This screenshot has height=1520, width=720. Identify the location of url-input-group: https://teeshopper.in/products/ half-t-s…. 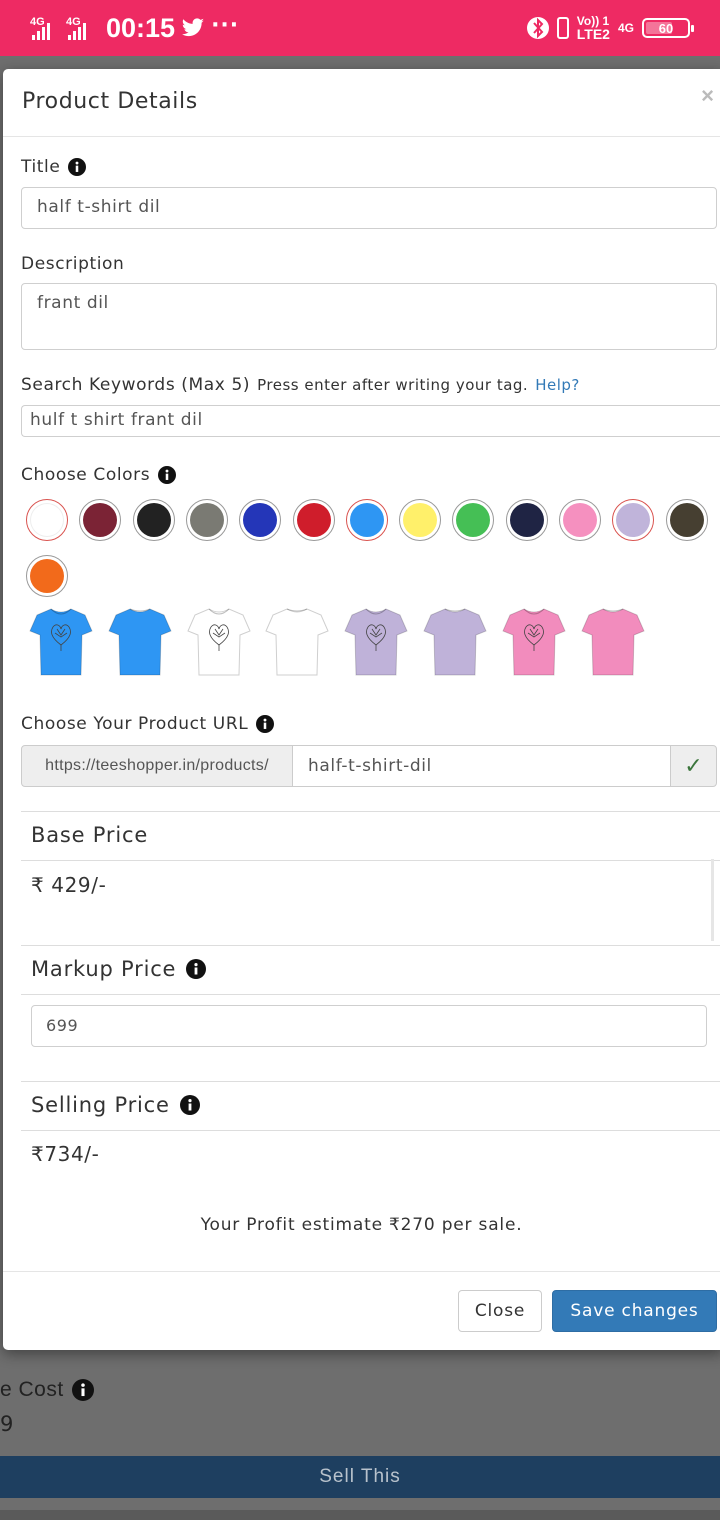
(369, 766).